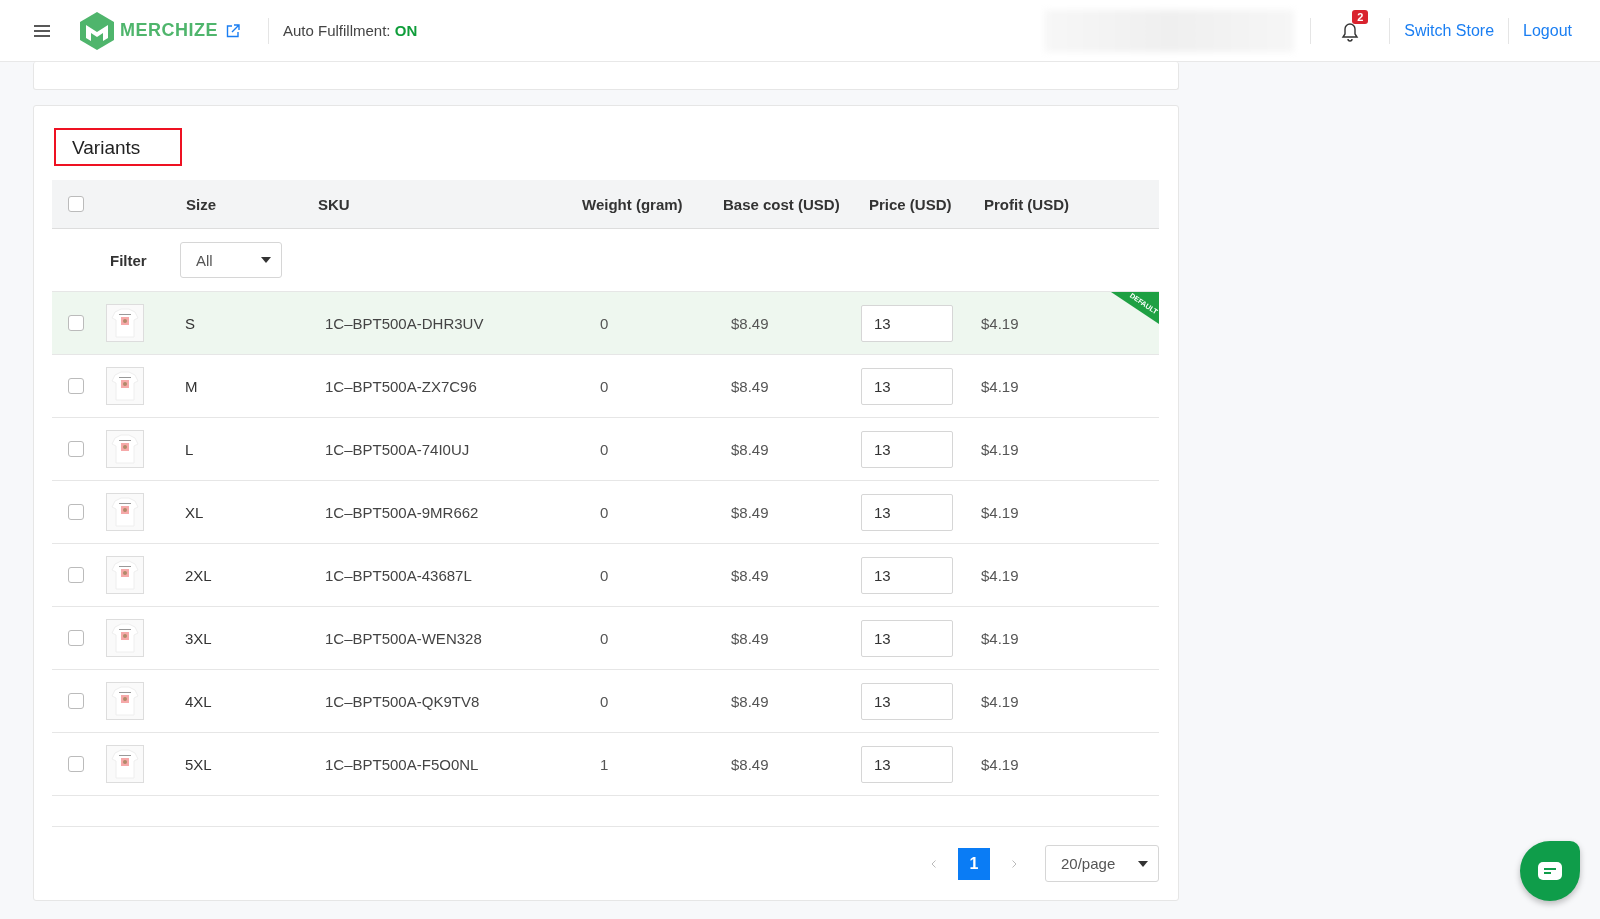 Image resolution: width=1600 pixels, height=919 pixels. What do you see at coordinates (198, 575) in the screenshot?
I see `size-cell-text: 2XL` at bounding box center [198, 575].